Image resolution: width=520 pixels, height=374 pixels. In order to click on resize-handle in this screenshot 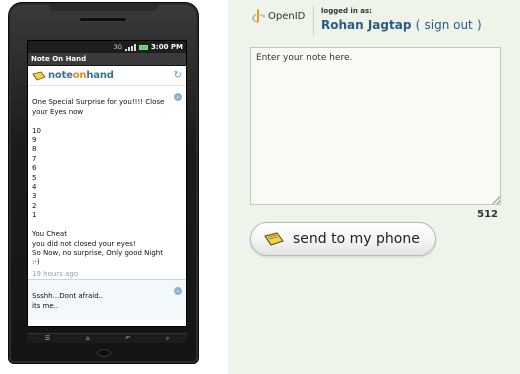, I will do `click(496, 200)`.